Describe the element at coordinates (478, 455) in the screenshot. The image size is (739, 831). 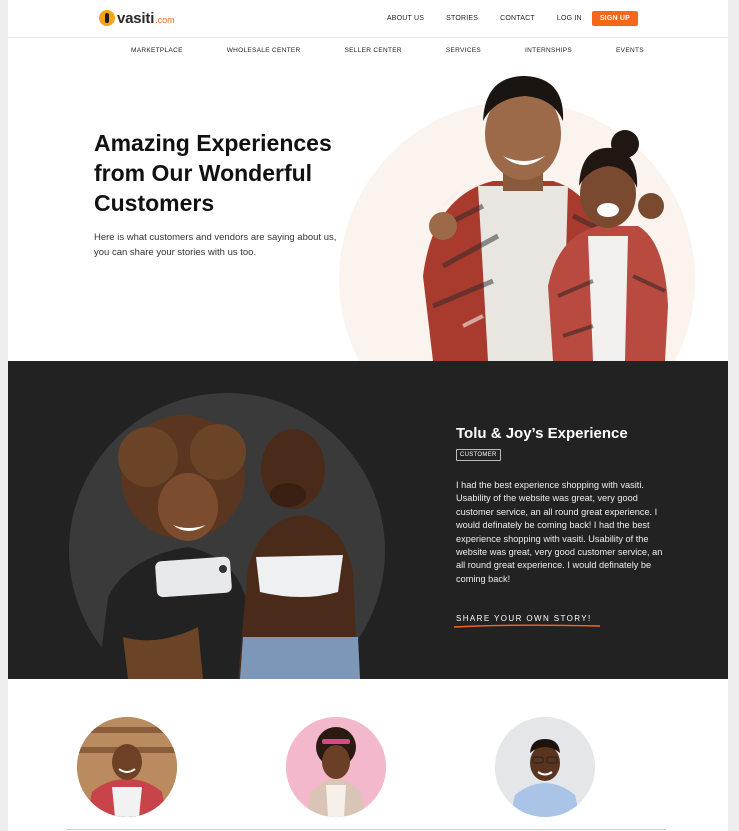
I see `customer-badge: CUSTOMER` at that location.